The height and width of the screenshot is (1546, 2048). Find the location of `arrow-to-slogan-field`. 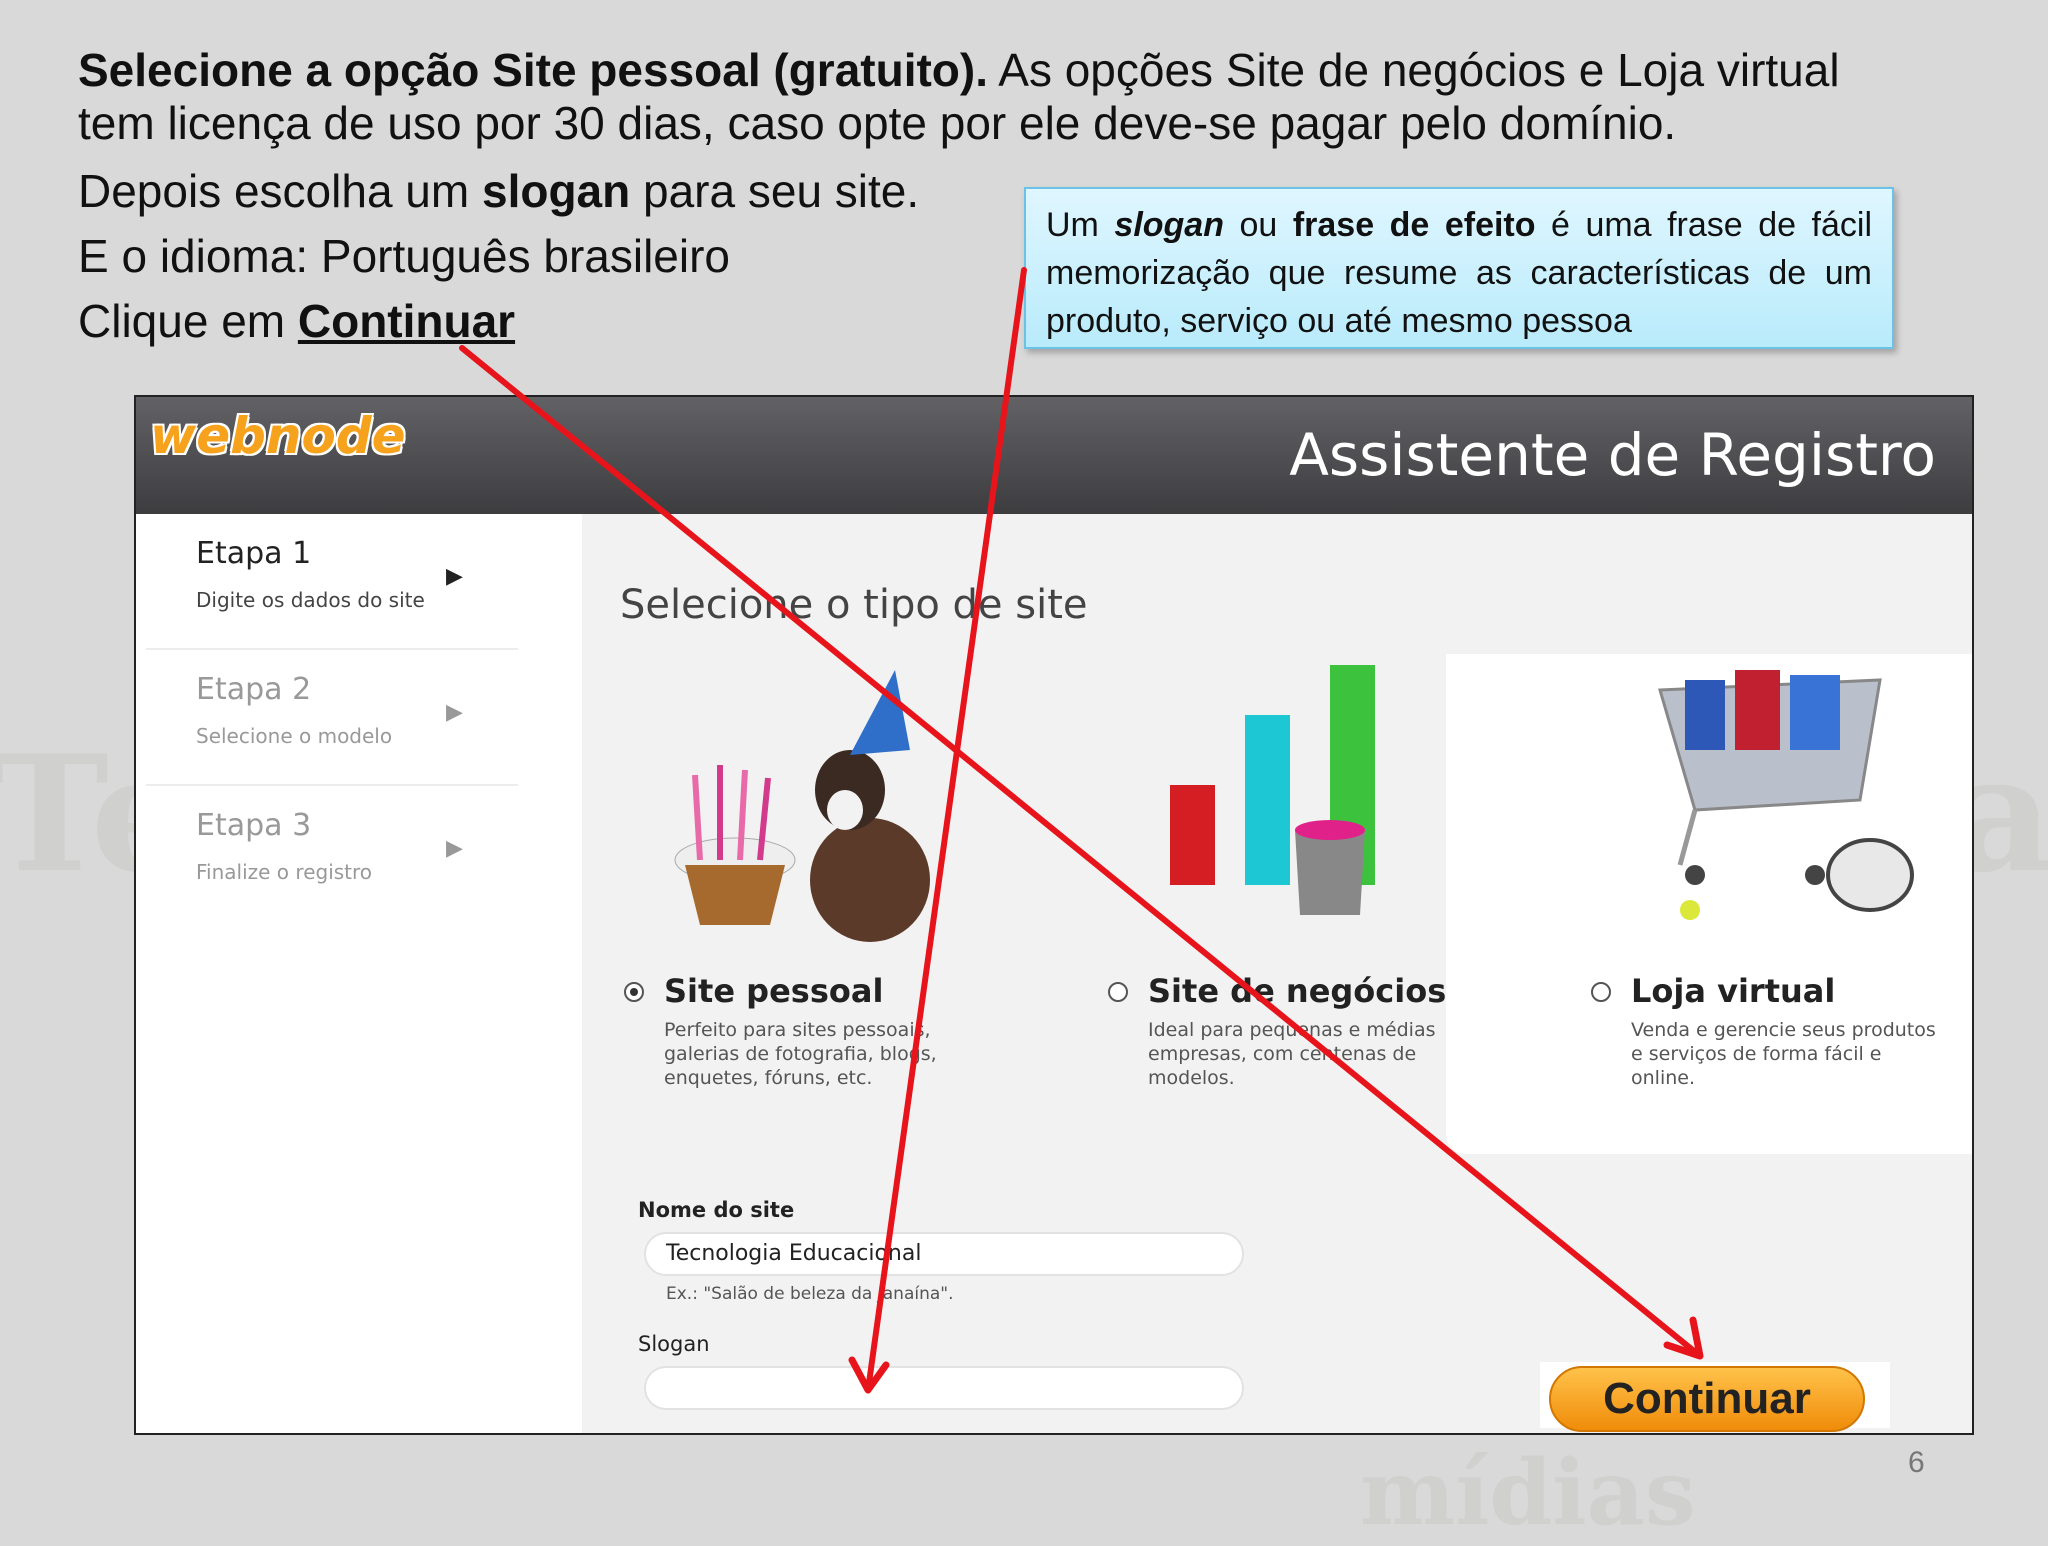

arrow-to-slogan-field is located at coordinates (946, 830).